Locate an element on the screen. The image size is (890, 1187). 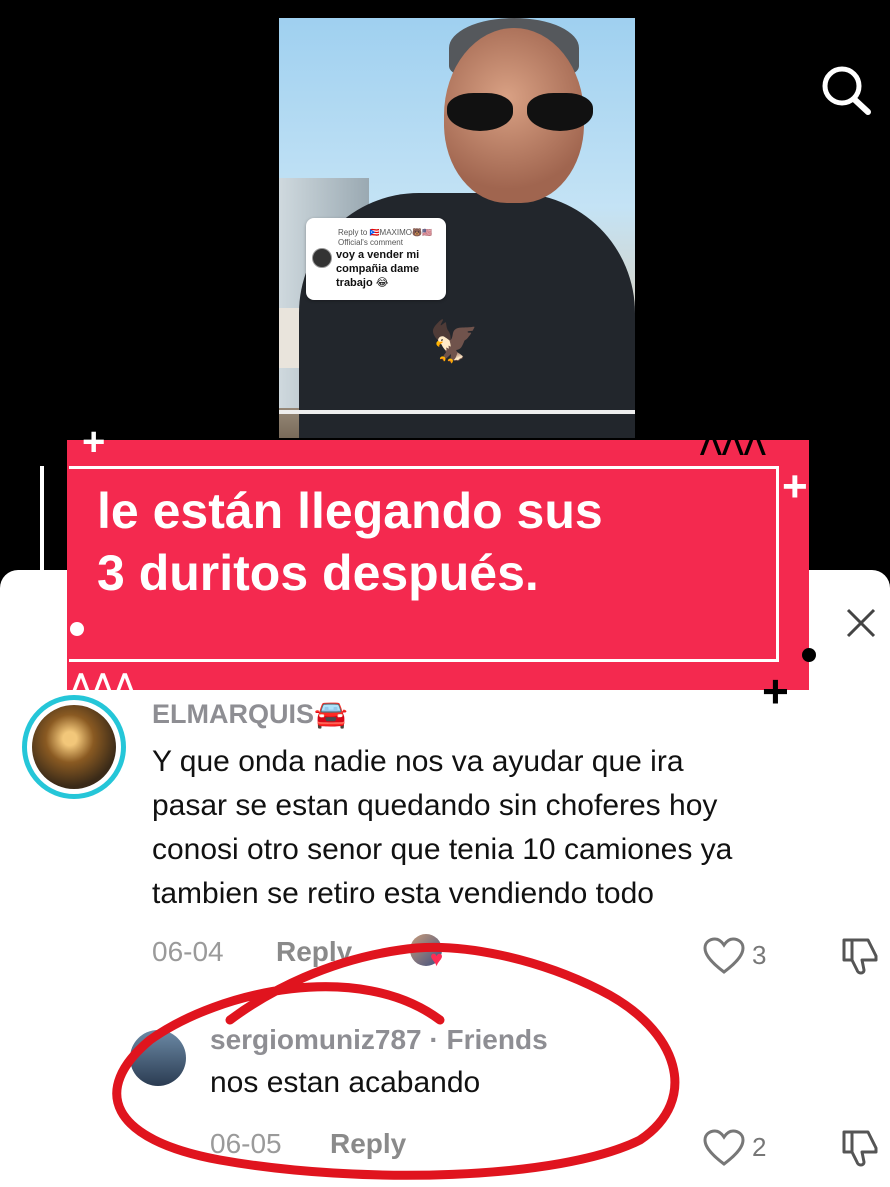
sunglasses is located at coordinates (522, 113).